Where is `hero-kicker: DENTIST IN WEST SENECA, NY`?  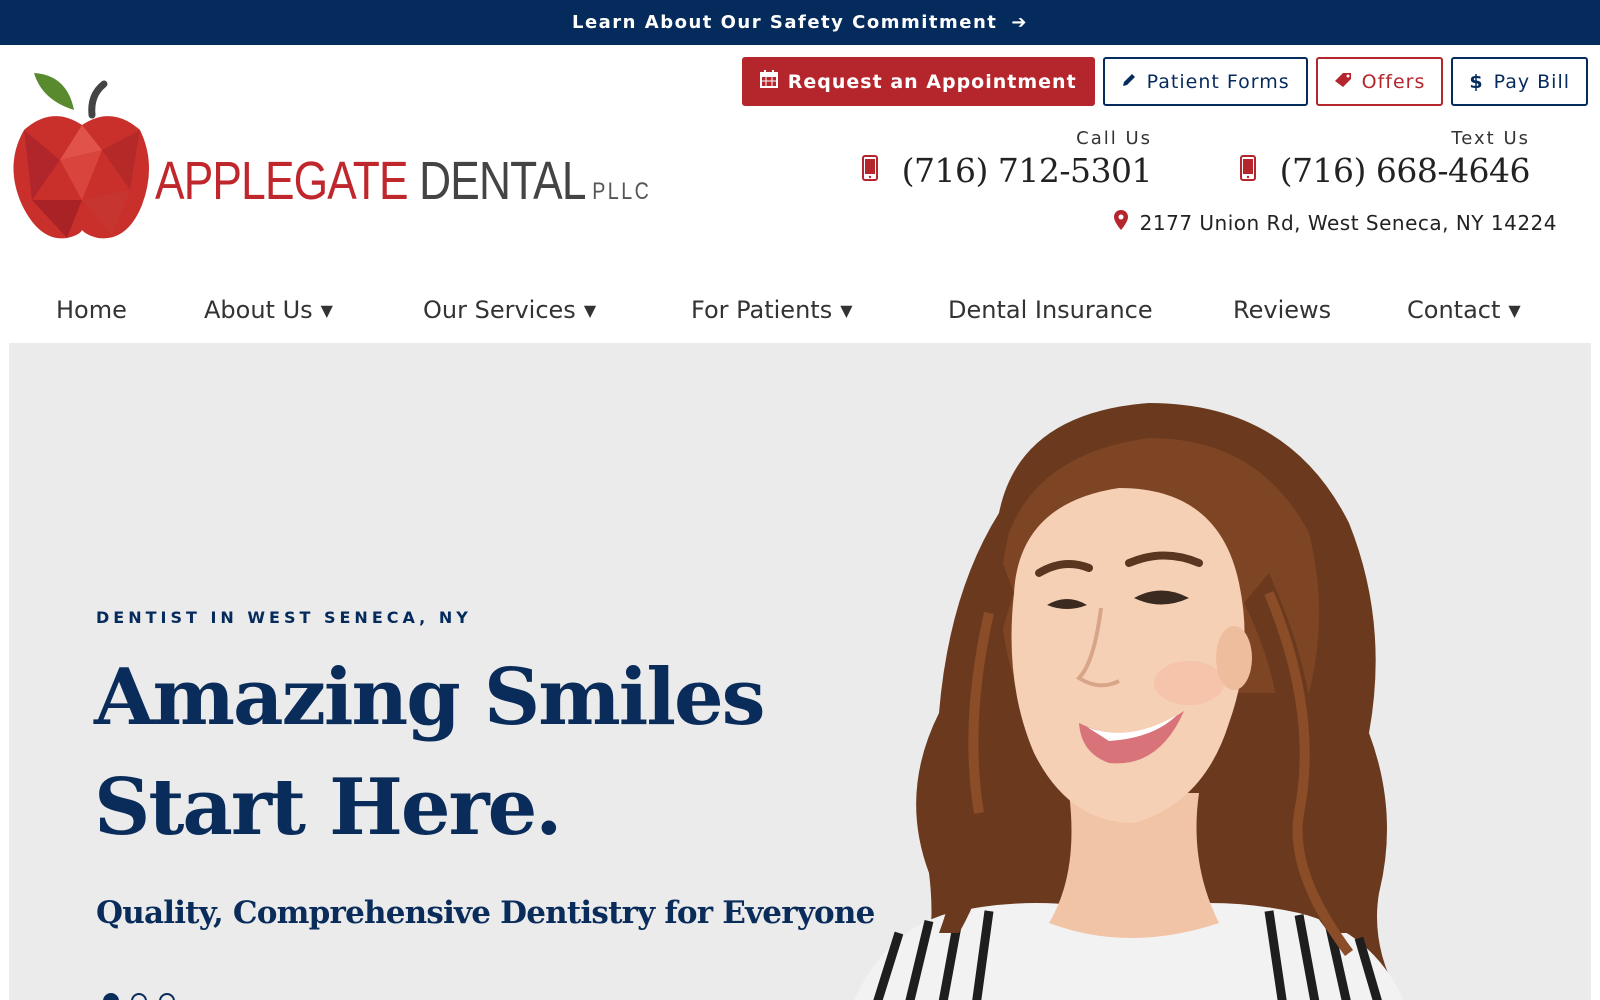 hero-kicker: DENTIST IN WEST SENECA, NY is located at coordinates (284, 617).